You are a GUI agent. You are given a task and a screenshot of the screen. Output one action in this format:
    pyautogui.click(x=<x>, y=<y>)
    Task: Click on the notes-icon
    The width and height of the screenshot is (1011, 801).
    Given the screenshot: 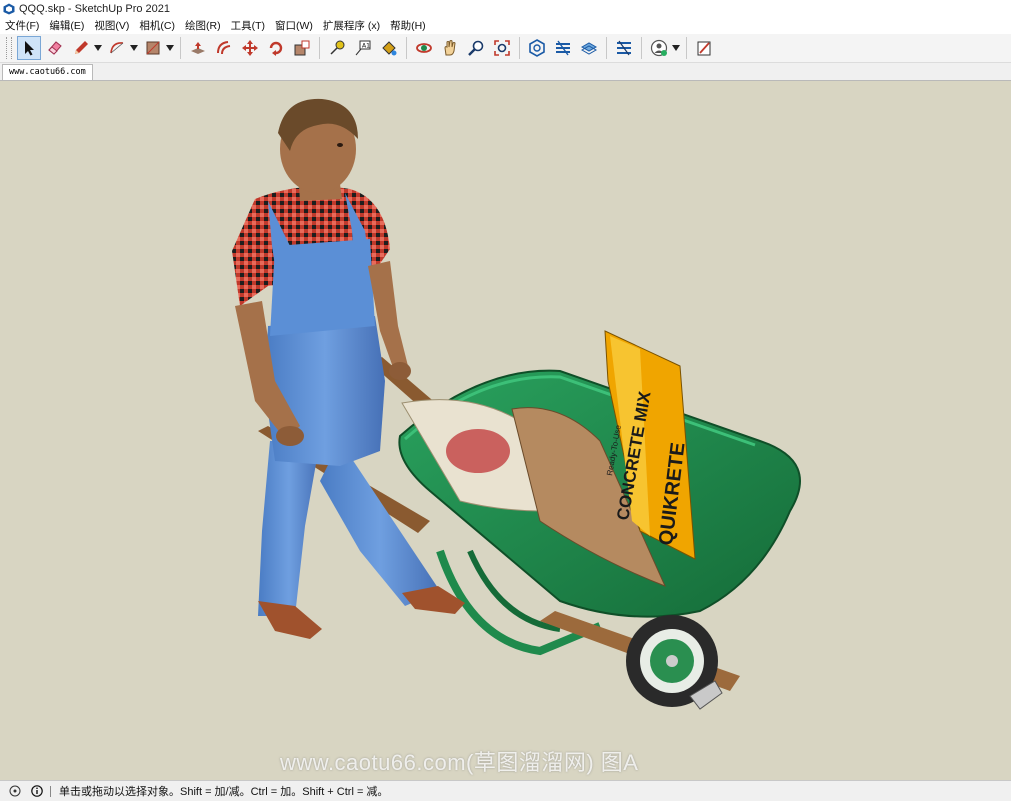 What is the action you would take?
    pyautogui.click(x=704, y=48)
    